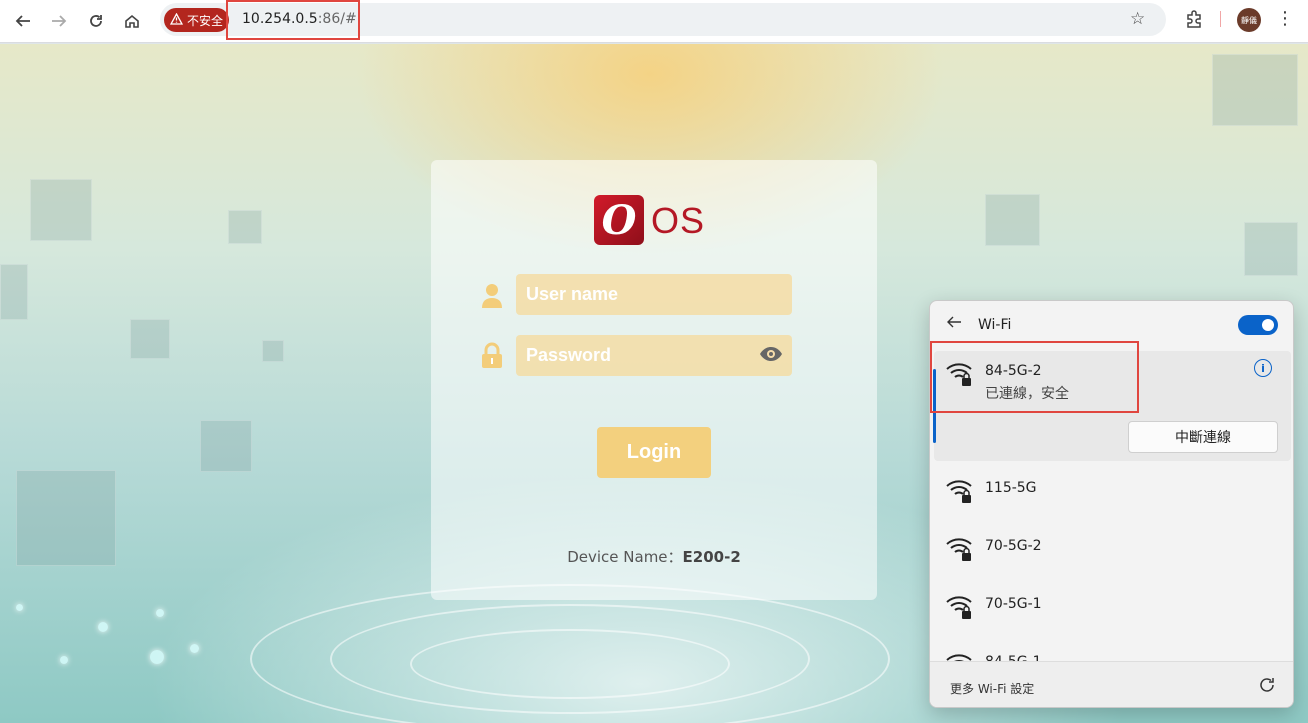 The width and height of the screenshot is (1308, 723). What do you see at coordinates (1203, 437) in the screenshot?
I see `disconnect-button: 中斷連線` at bounding box center [1203, 437].